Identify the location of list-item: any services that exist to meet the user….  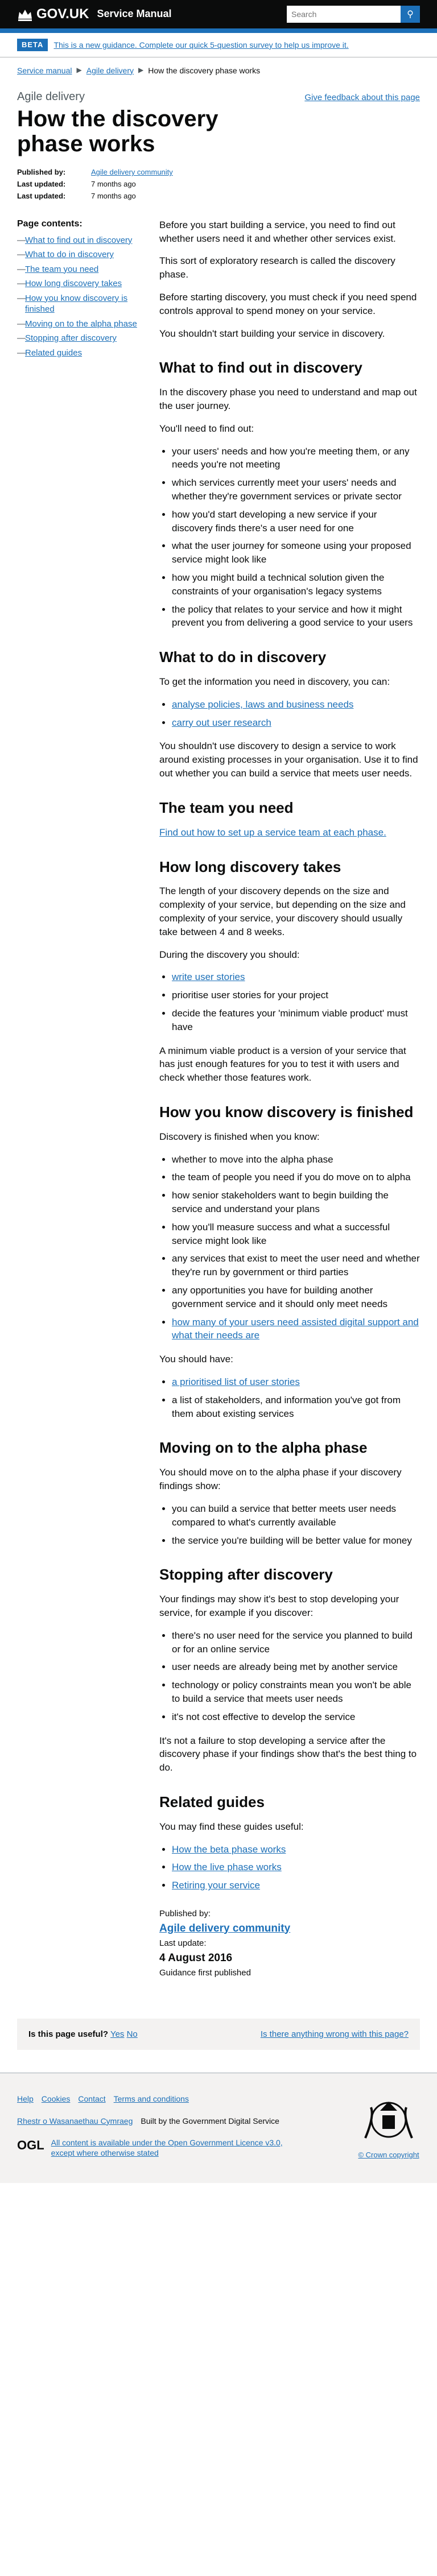
(296, 1265).